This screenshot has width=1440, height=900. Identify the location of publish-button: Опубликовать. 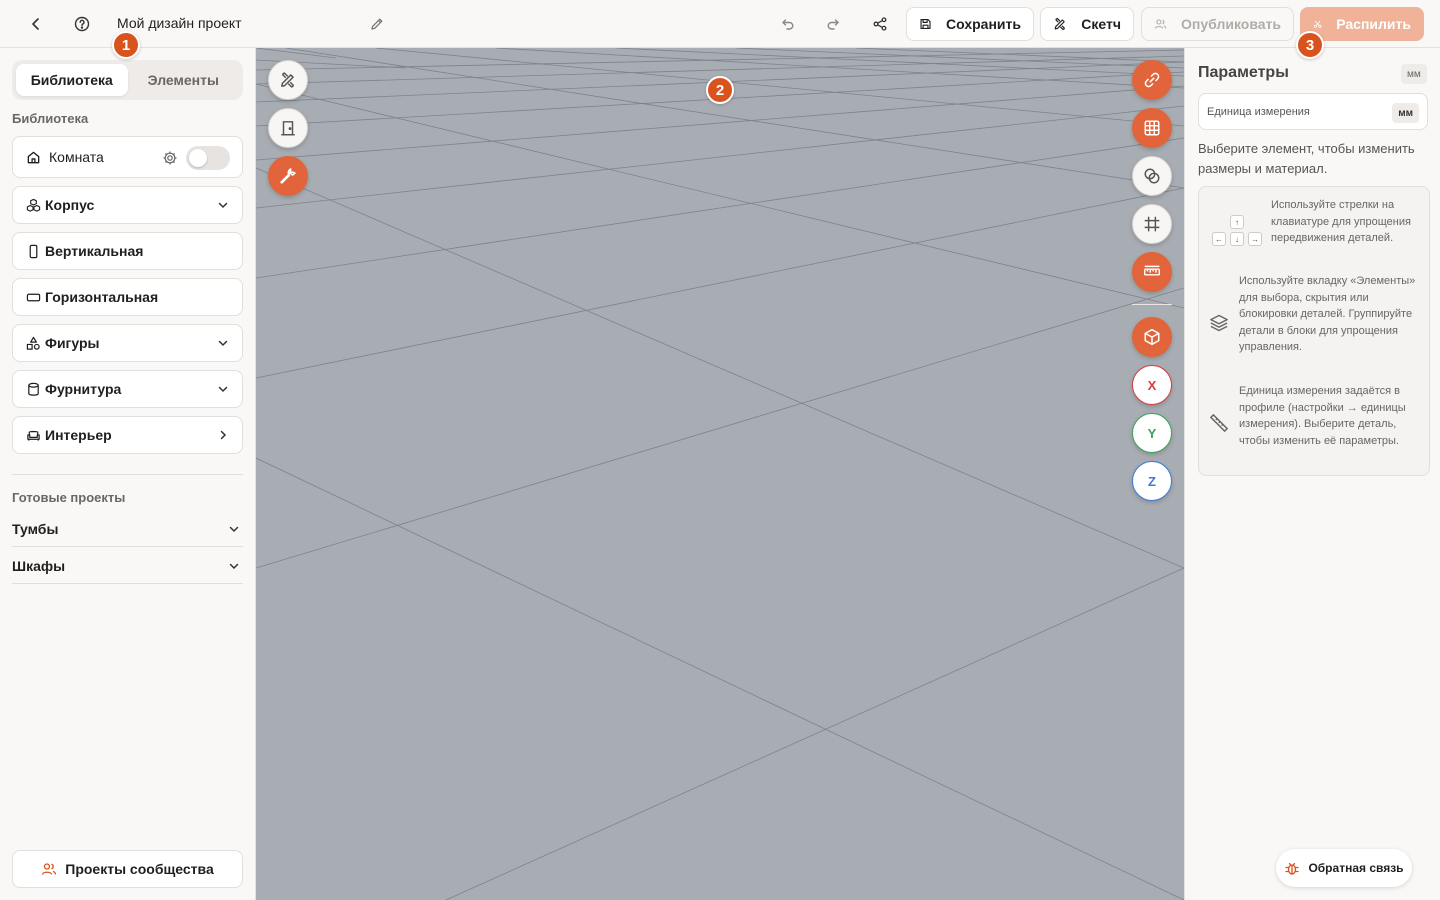
(1217, 24).